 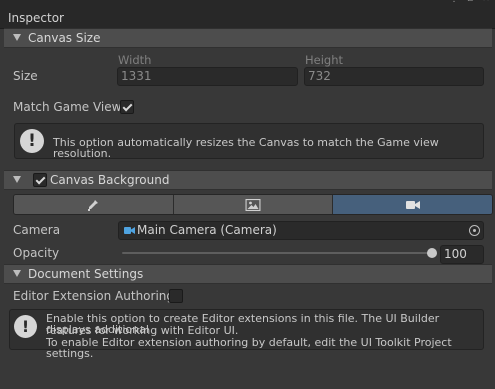 I want to click on editor-extension-label: Editor Extension Authoring, so click(x=94, y=296).